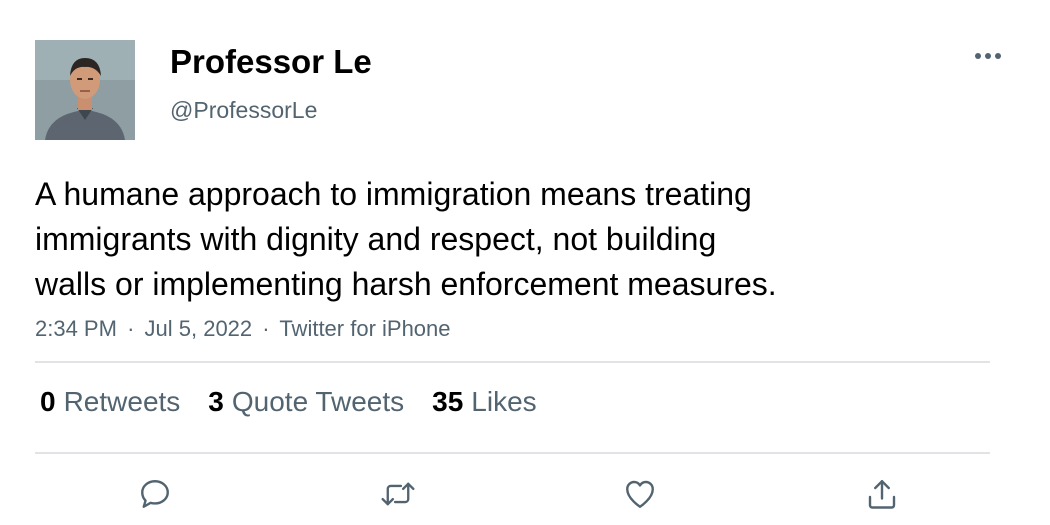  Describe the element at coordinates (988, 56) in the screenshot. I see `more-options-icon` at that location.